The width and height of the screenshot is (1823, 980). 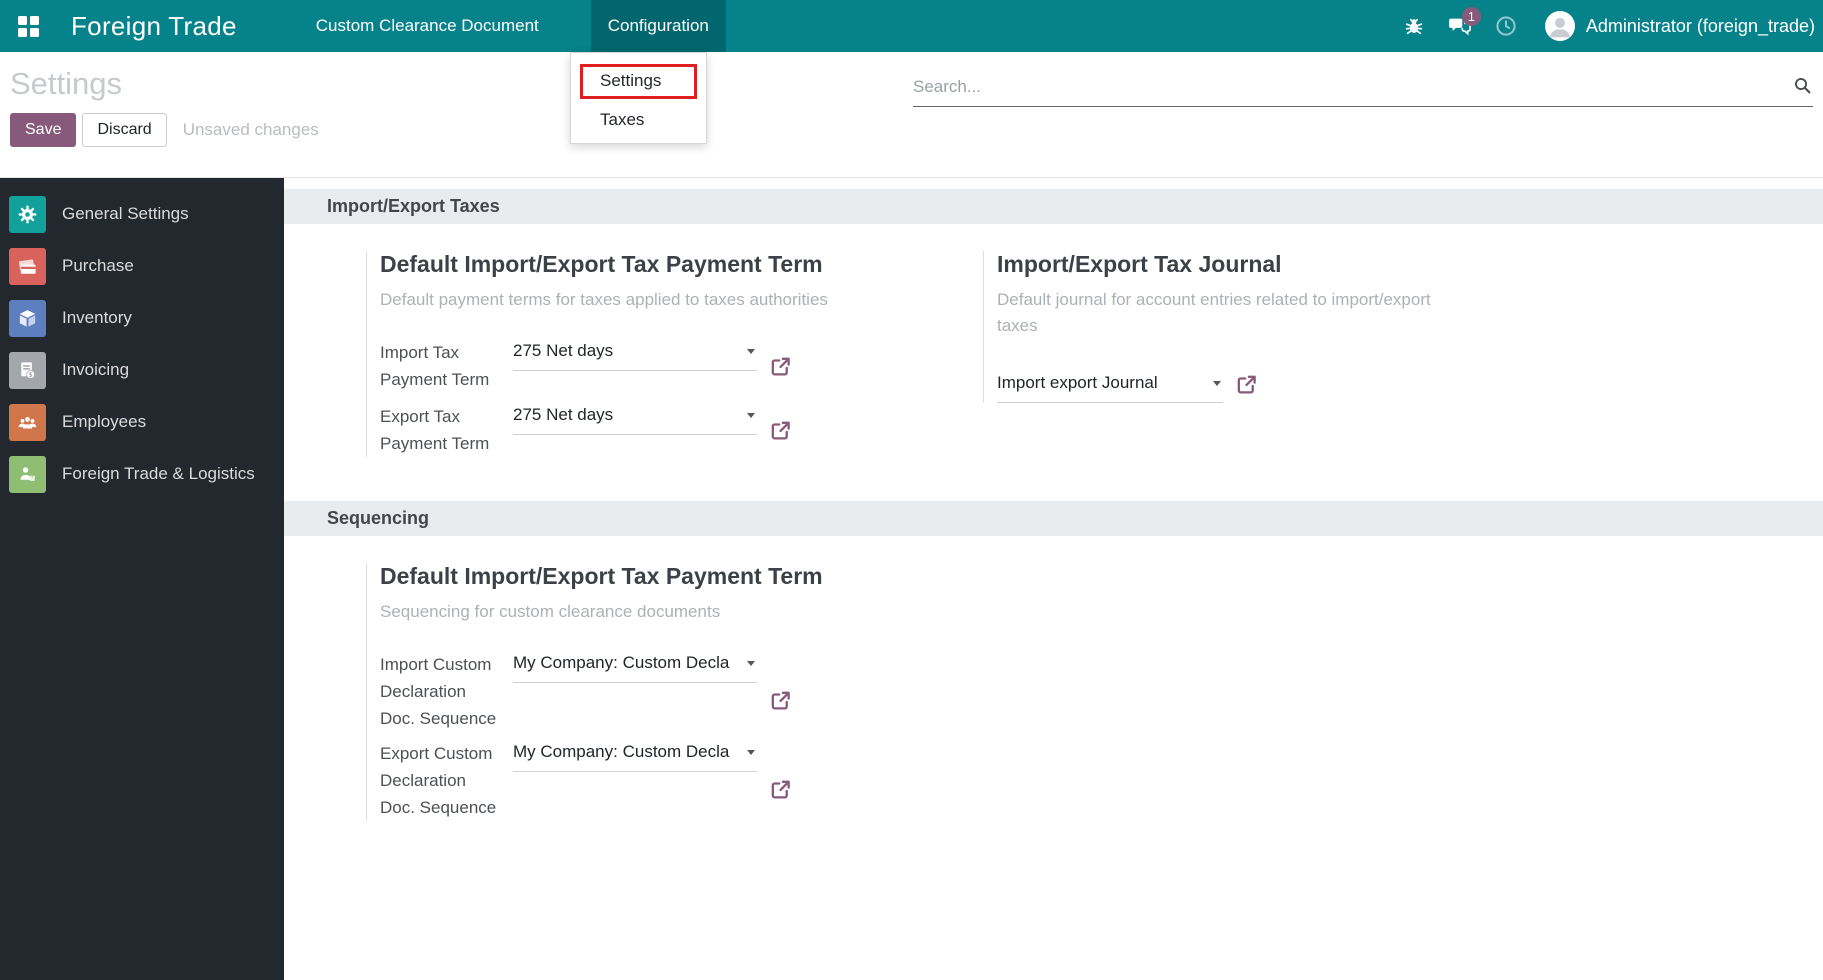 What do you see at coordinates (435, 430) in the screenshot?
I see `field-label: Export Tax Payment Term` at bounding box center [435, 430].